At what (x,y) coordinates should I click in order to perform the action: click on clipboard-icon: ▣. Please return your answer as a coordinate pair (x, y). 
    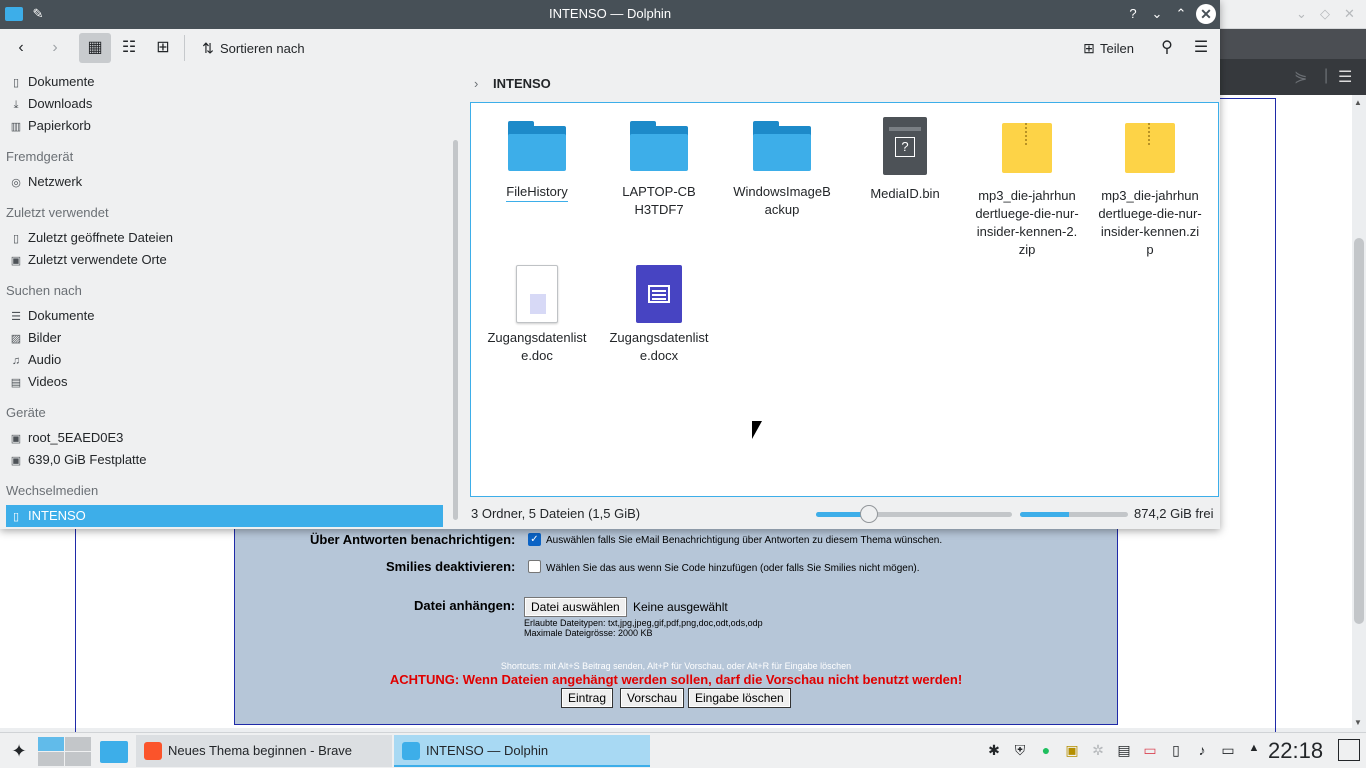
    Looking at the image, I should click on (1072, 750).